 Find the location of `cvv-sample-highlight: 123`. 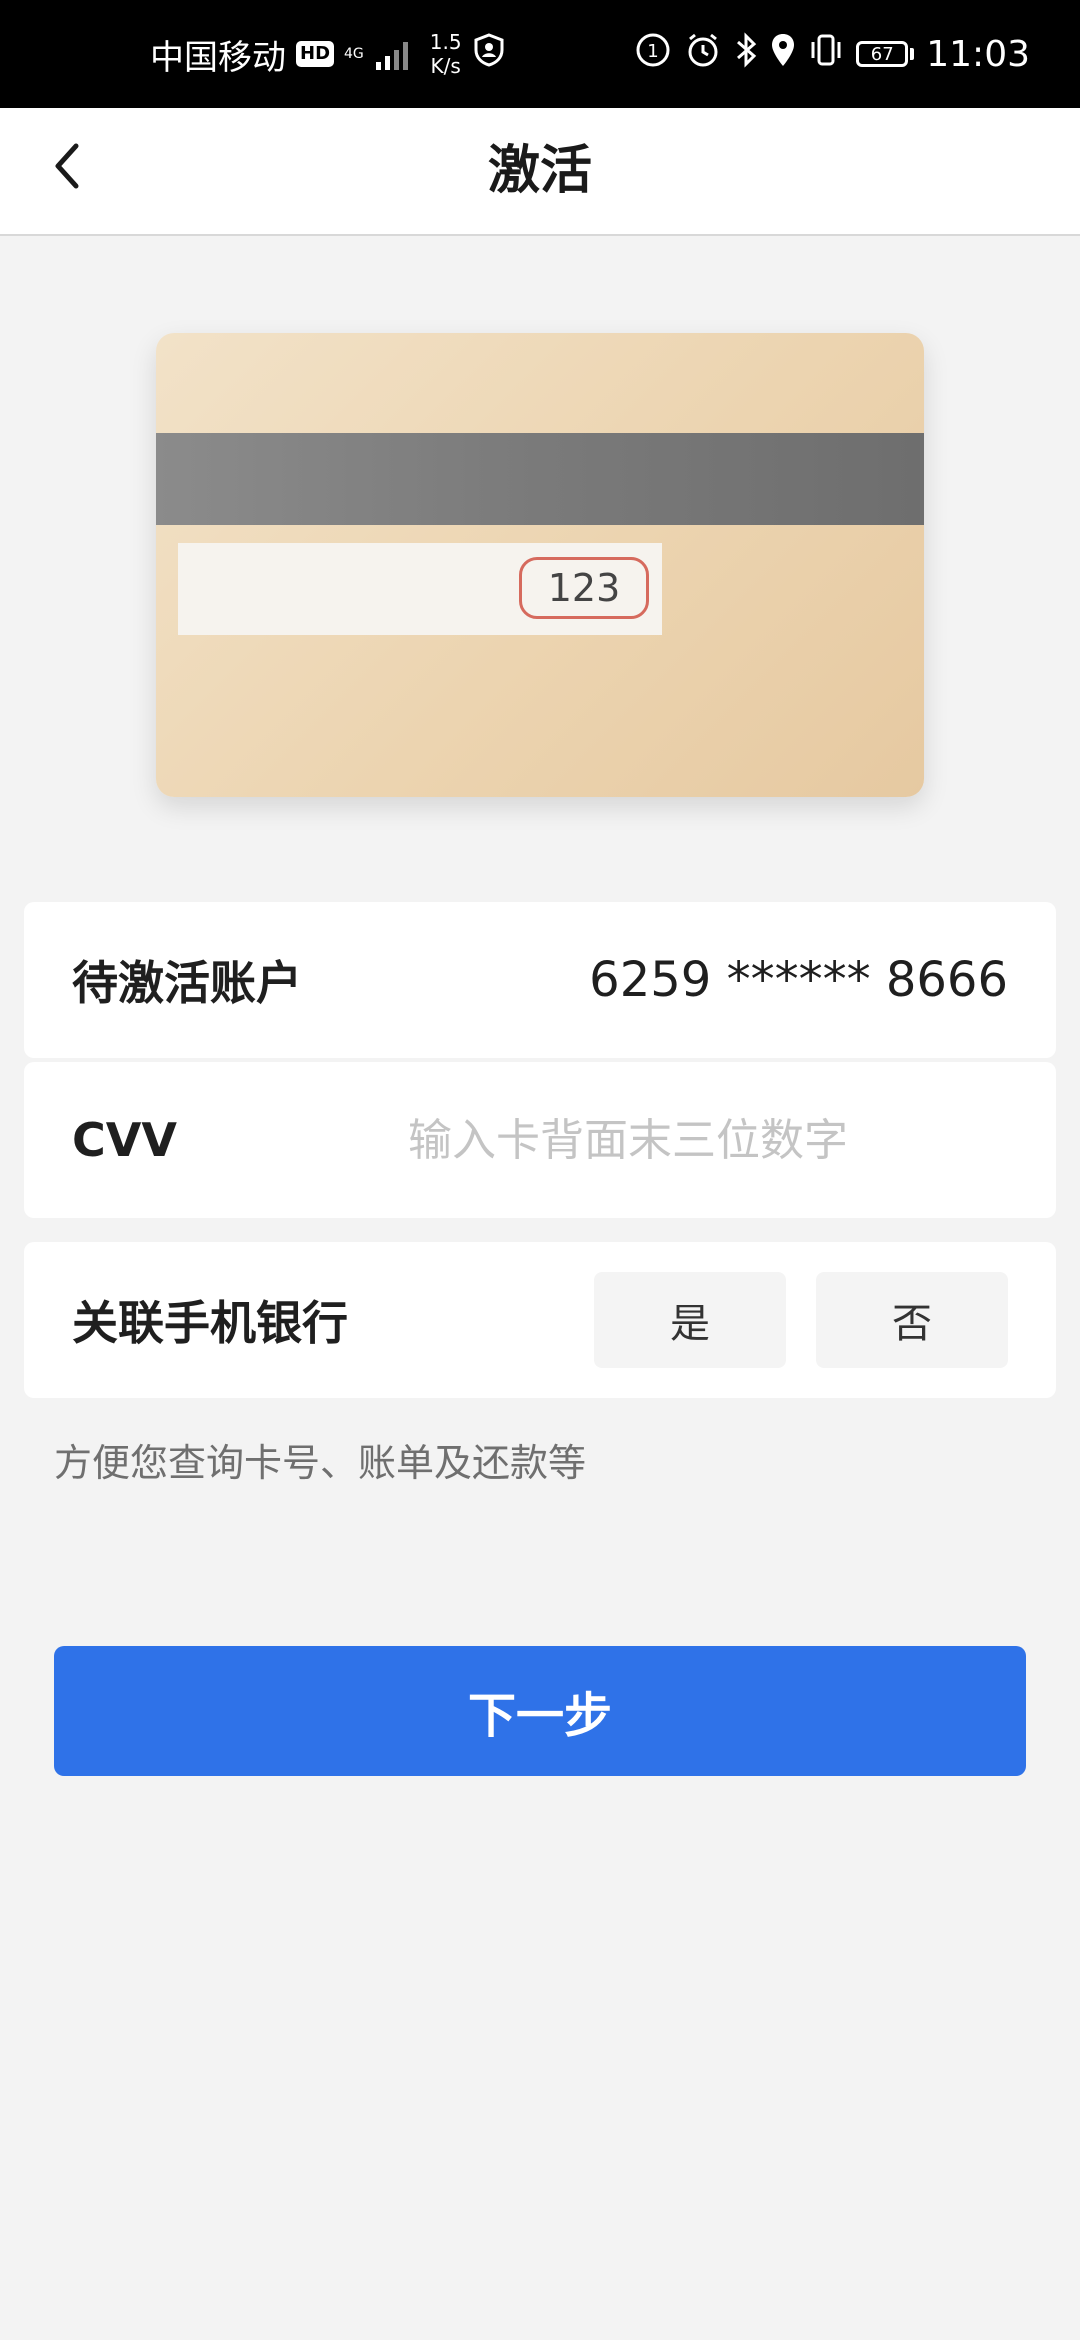

cvv-sample-highlight: 123 is located at coordinates (584, 588).